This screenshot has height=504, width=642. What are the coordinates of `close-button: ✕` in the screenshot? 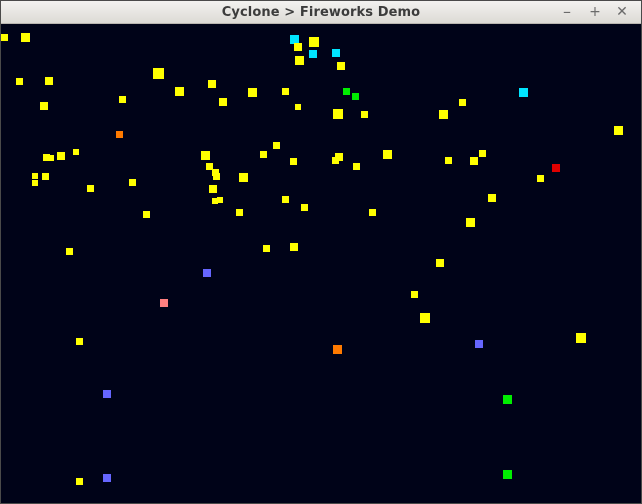 It's located at (622, 12).